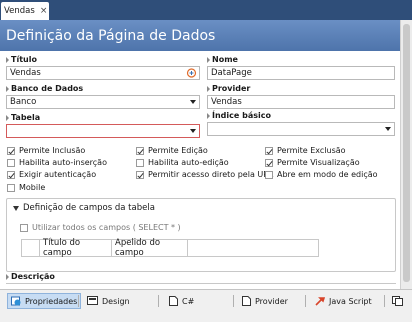 The image size is (412, 322). Describe the element at coordinates (181, 301) in the screenshot. I see `tab-csharp: C#` at that location.